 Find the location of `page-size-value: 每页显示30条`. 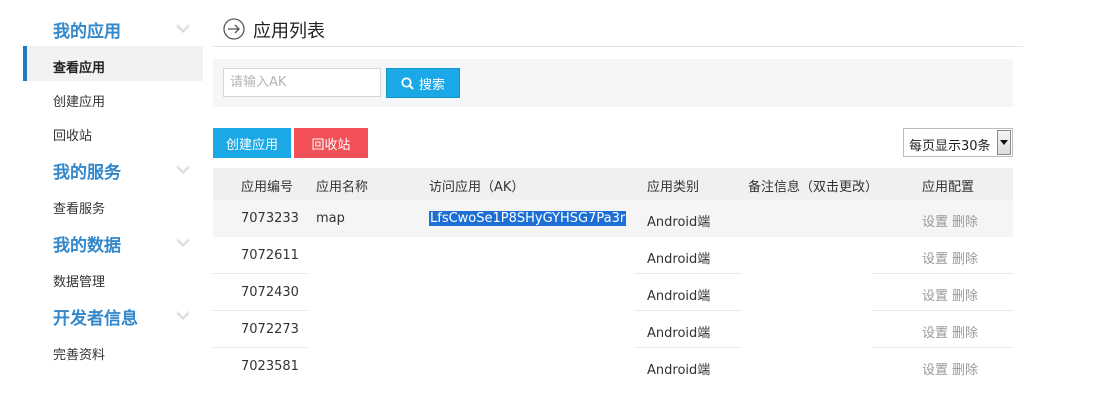

page-size-value: 每页显示30条 is located at coordinates (950, 146).